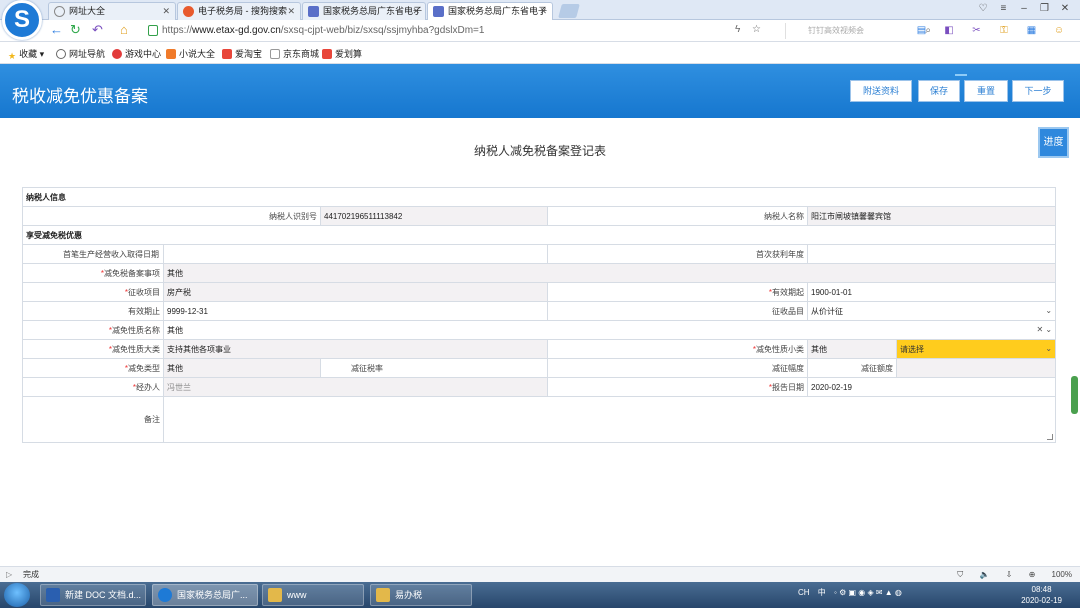 The image size is (1080, 608). I want to click on sound-icon: 🔈, so click(984, 574).